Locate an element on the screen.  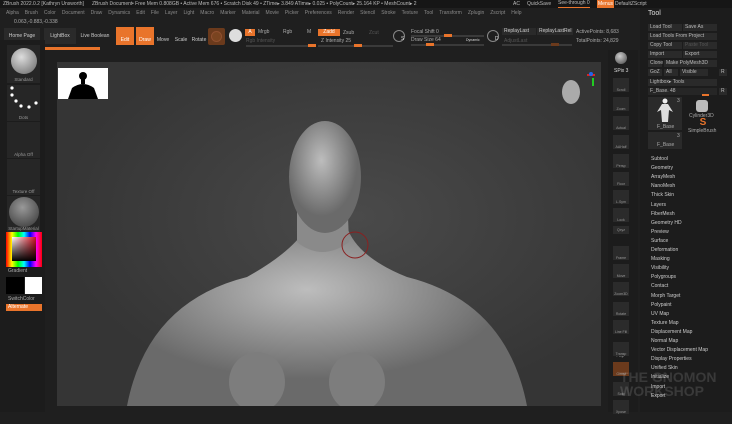
shelf-frame-button: Frame is located at coordinates (621, 253).